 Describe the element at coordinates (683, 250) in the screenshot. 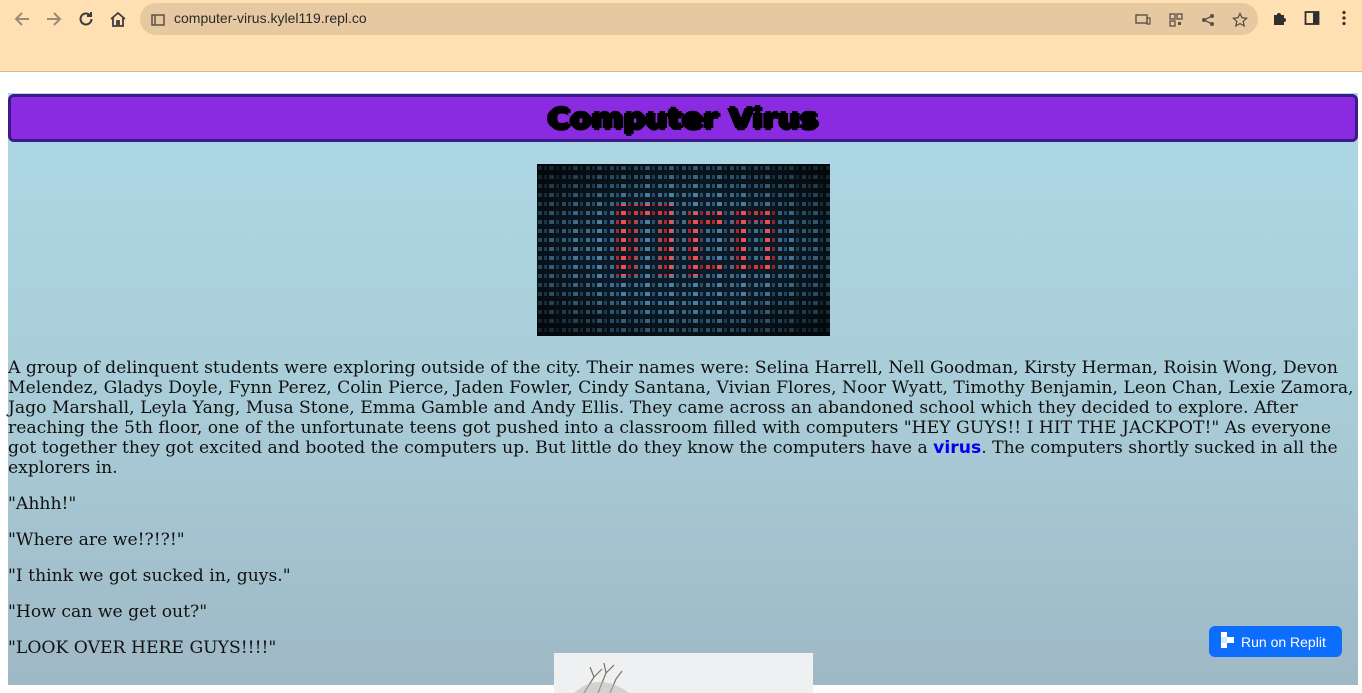

I see `virus-code-image` at that location.